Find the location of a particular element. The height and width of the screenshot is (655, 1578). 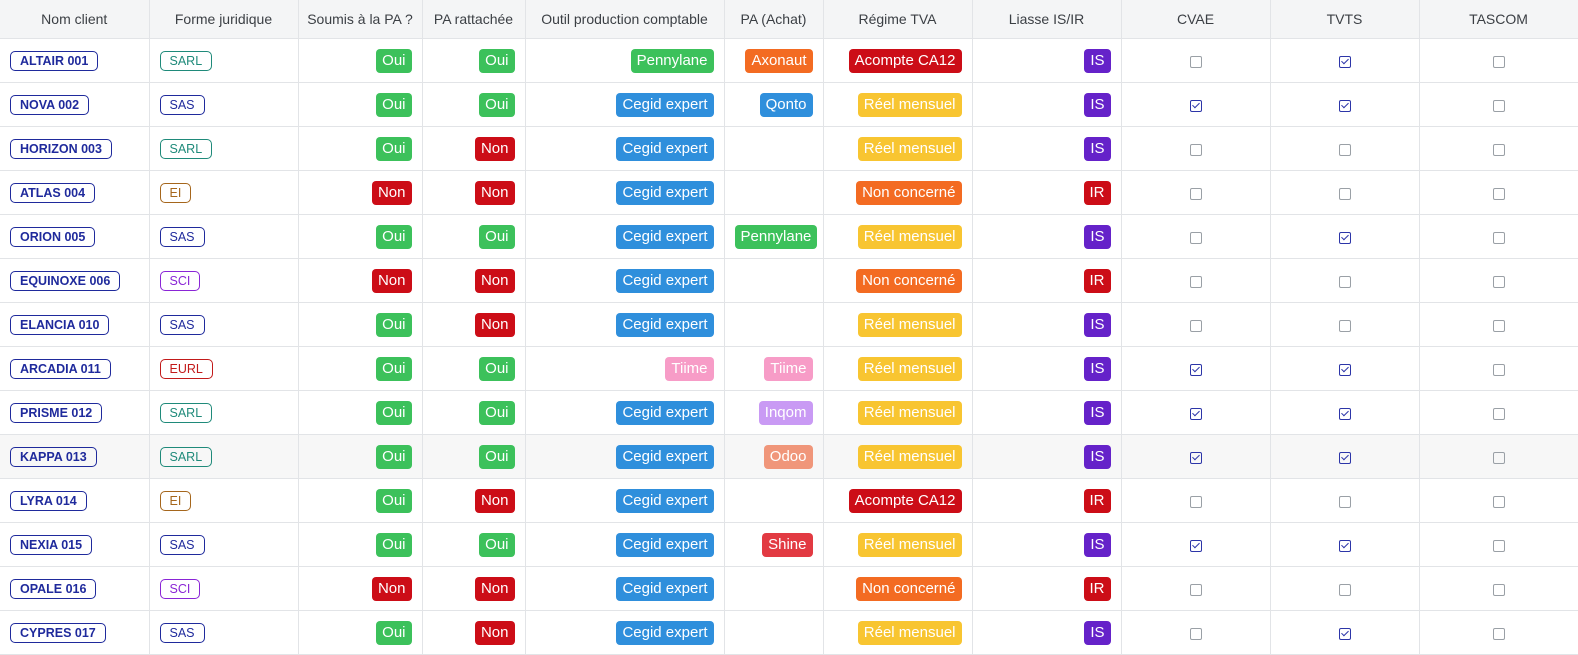

client-name-link: LYRA 014 is located at coordinates (48, 500).